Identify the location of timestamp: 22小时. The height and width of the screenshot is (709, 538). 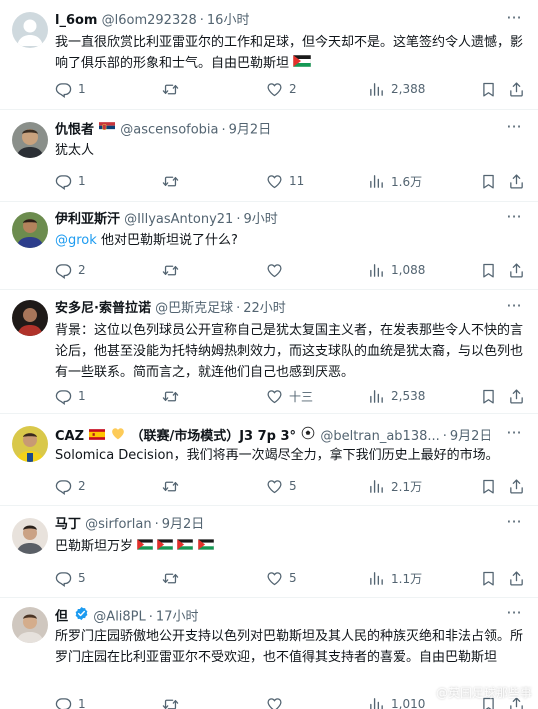
(264, 308).